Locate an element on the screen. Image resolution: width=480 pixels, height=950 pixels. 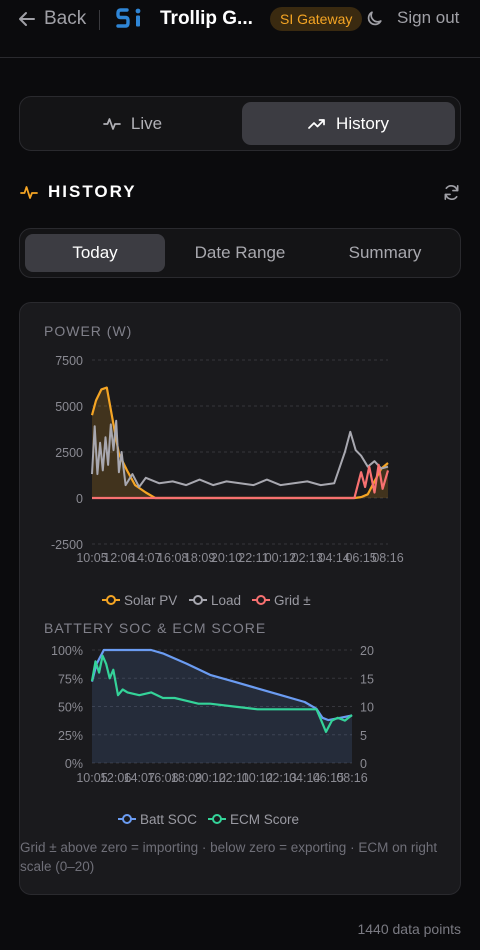
series-line-load is located at coordinates (240, 453).